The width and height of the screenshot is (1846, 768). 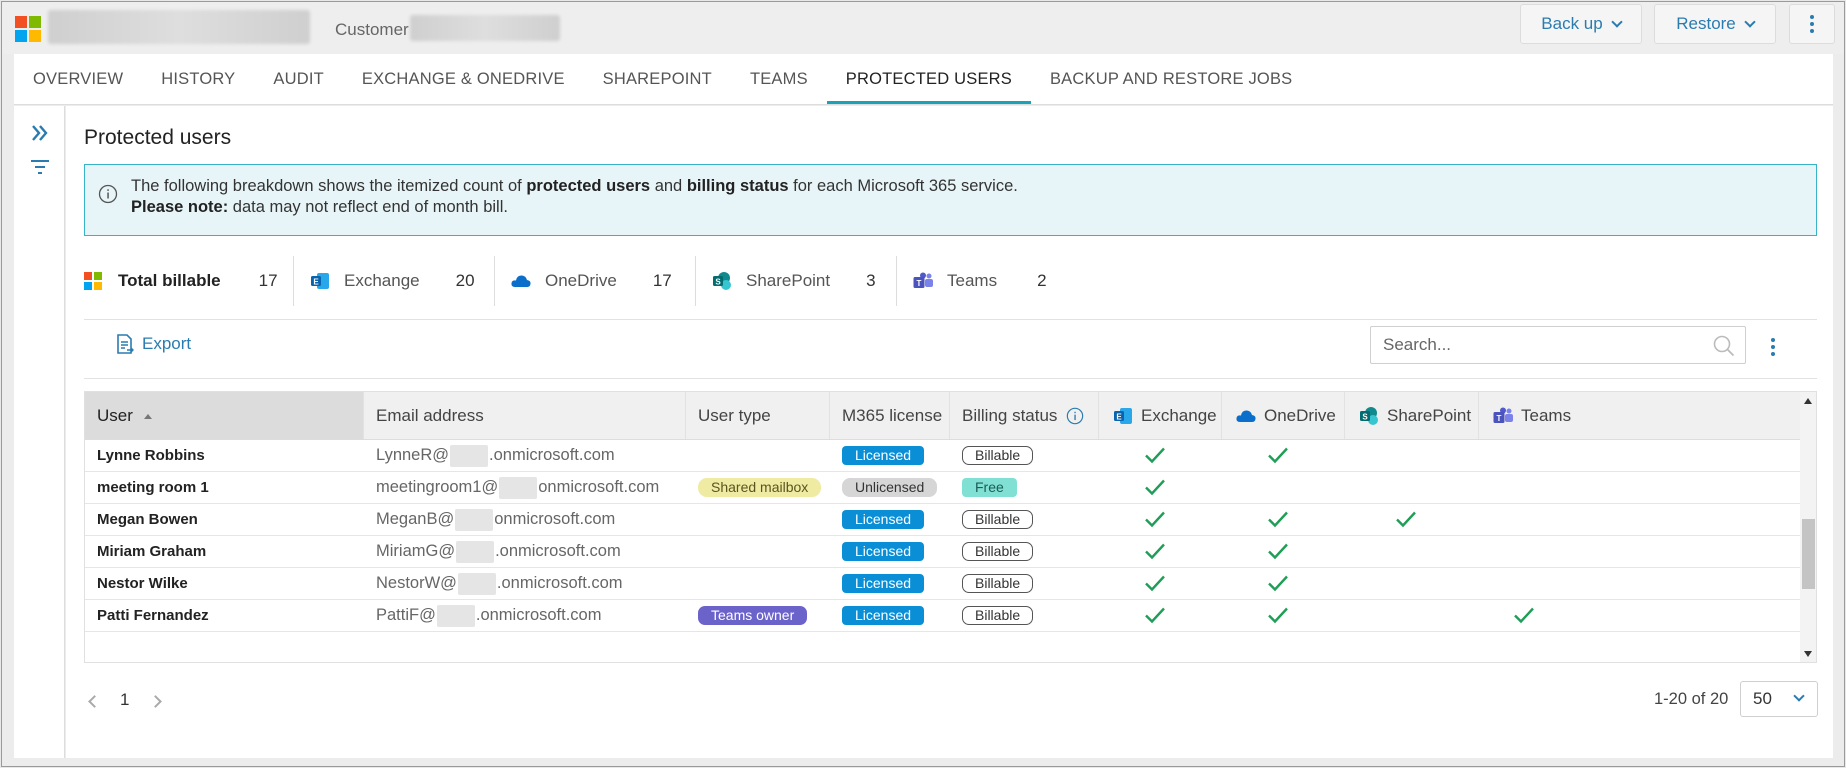 I want to click on tab-sharepoint: SHAREPOINT, so click(x=657, y=79).